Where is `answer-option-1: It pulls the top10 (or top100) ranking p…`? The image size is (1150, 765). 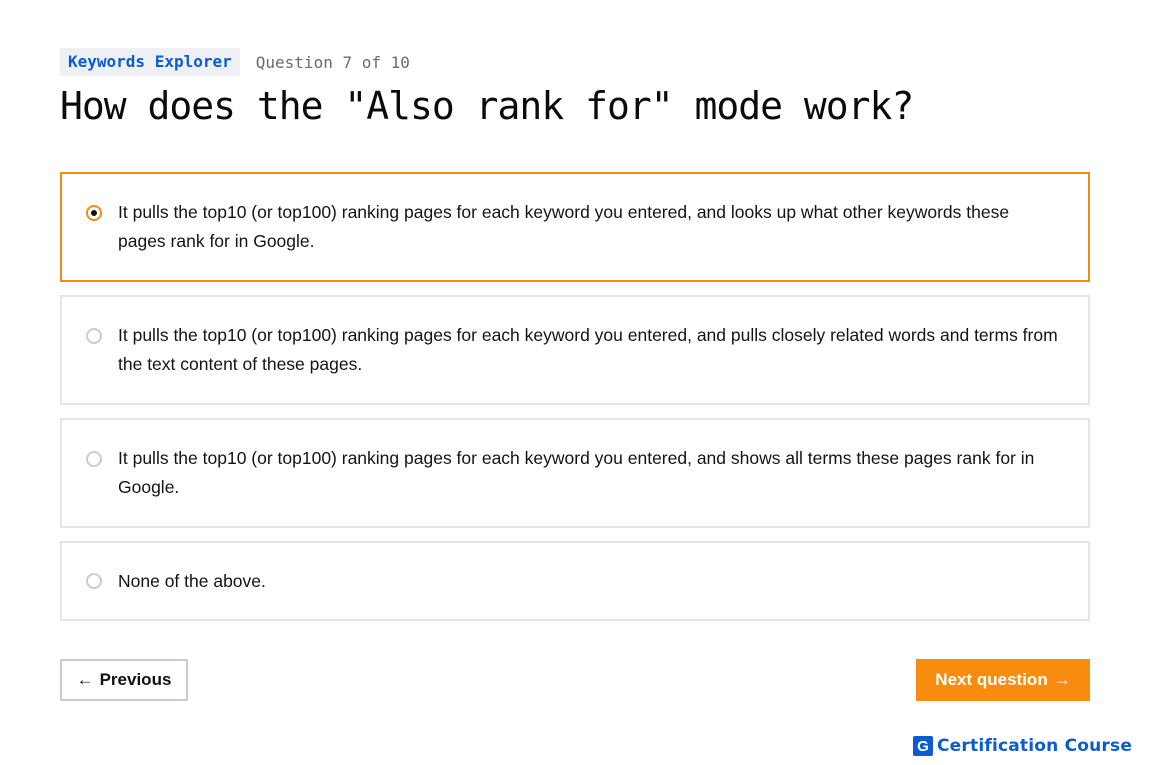
answer-option-1: It pulls the top10 (or top100) ranking p… is located at coordinates (575, 227).